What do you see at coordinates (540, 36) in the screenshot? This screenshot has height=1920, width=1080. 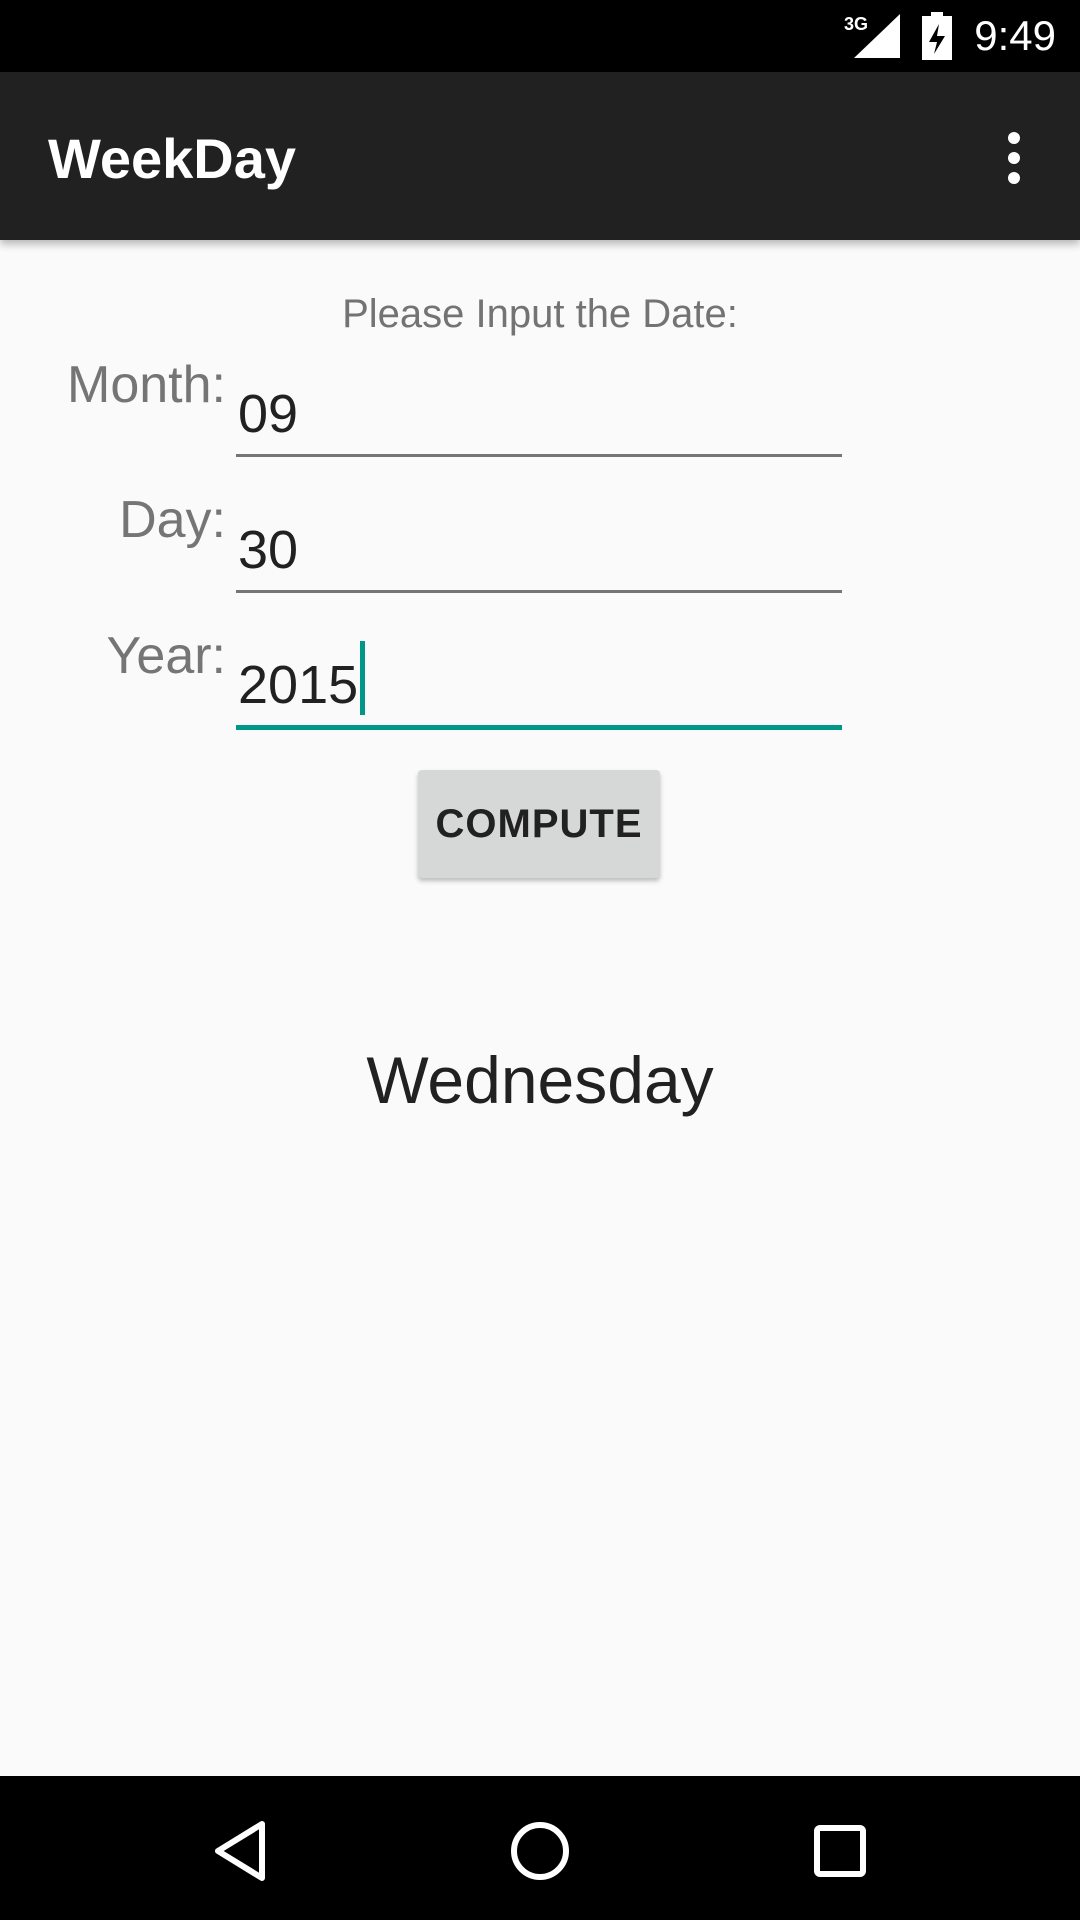 I see `status-bar: 3G 9:49` at bounding box center [540, 36].